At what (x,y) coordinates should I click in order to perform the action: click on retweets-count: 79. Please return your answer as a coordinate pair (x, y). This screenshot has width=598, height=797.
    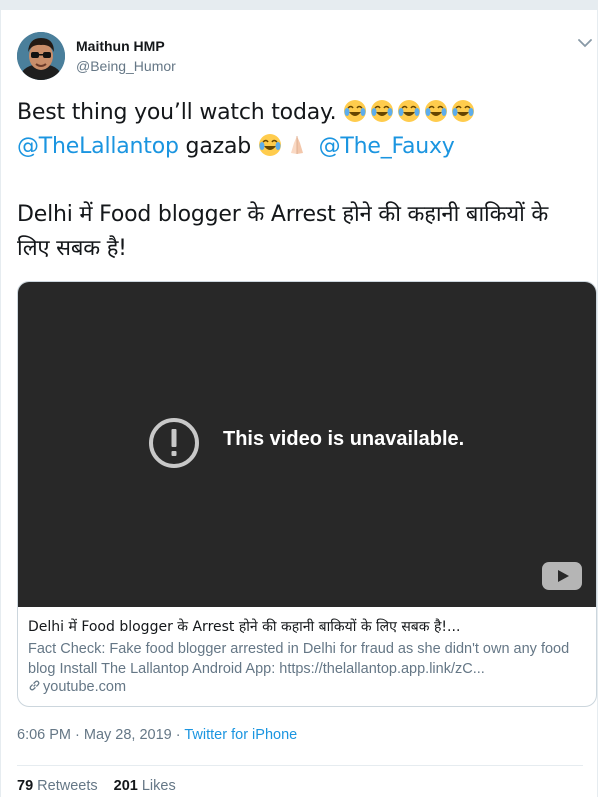
    Looking at the image, I should click on (25, 786).